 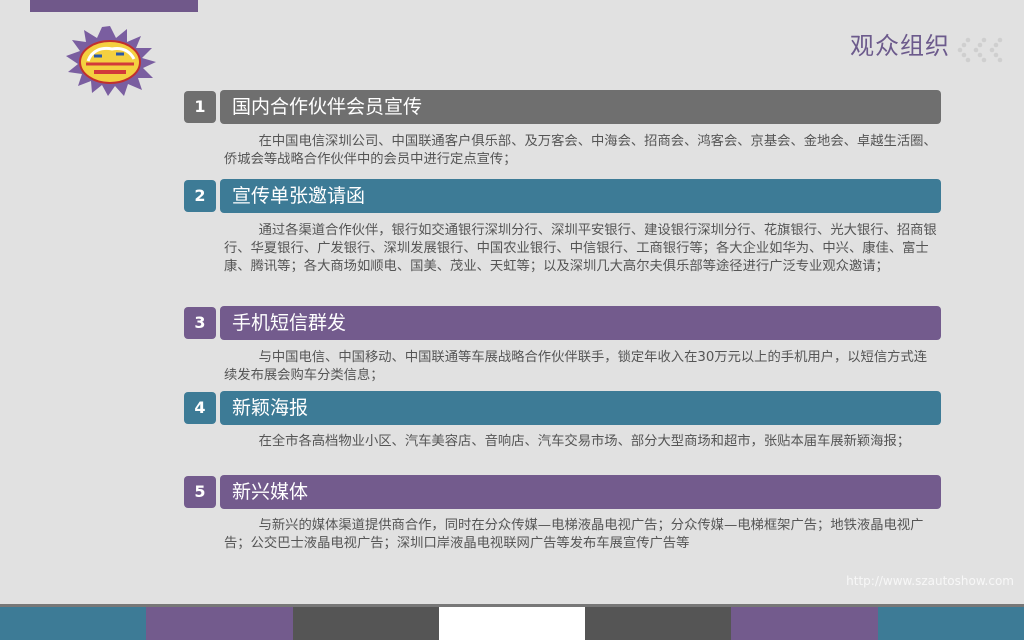 I want to click on page-title: 观众组织, so click(x=900, y=46).